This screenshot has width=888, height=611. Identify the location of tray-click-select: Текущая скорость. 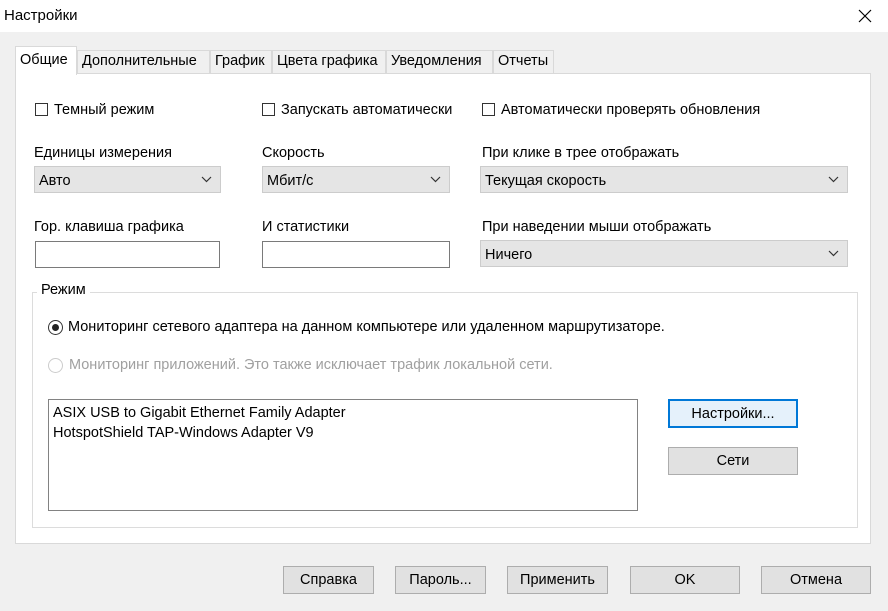
(664, 179).